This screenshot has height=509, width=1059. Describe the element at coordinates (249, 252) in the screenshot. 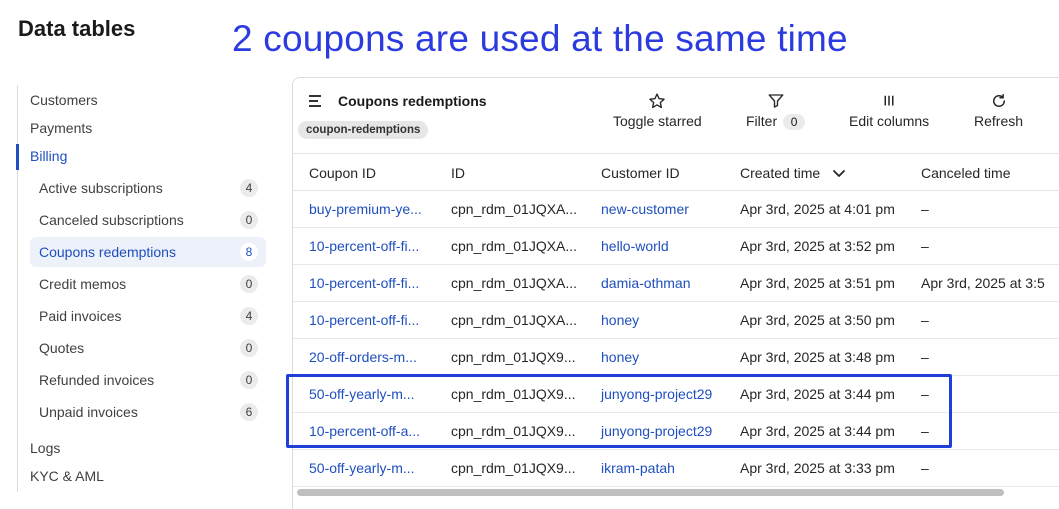

I see `count-badge: 8` at that location.